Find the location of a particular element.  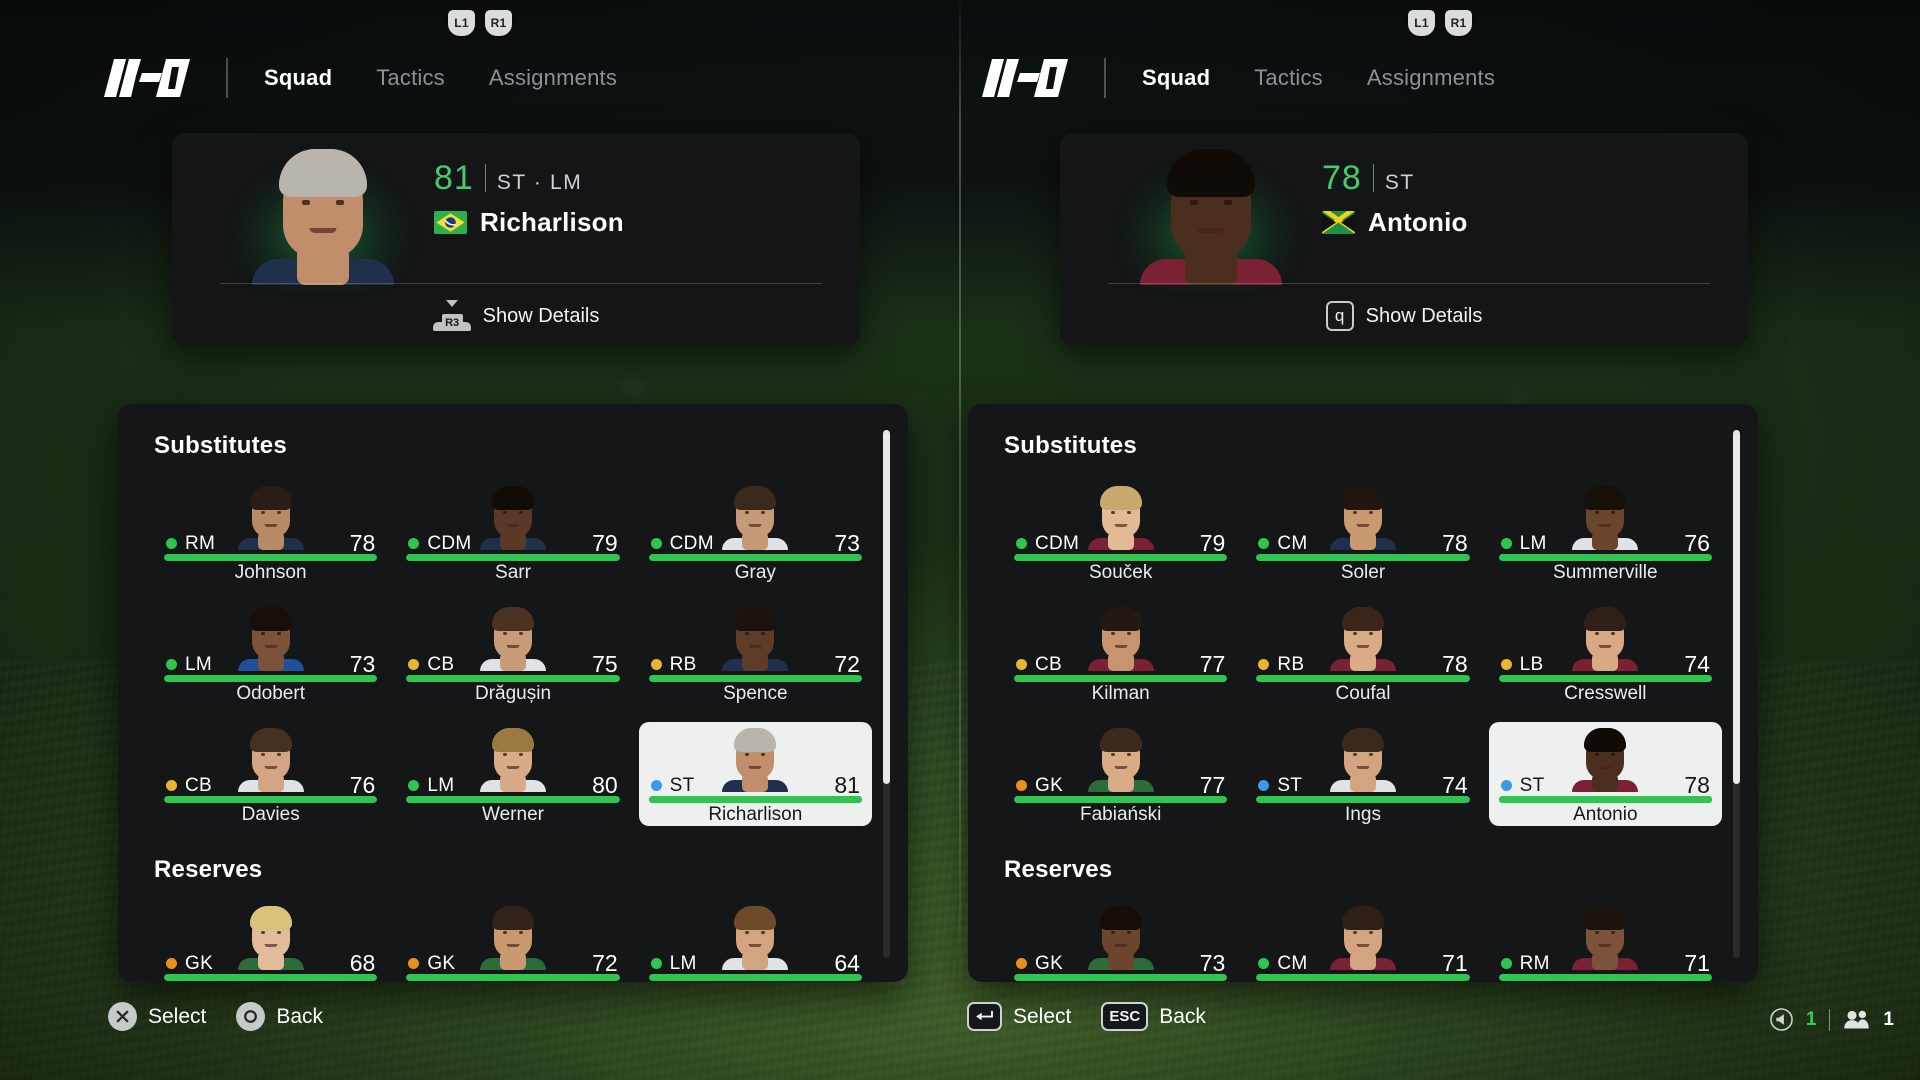

hint-back: Back is located at coordinates (279, 1016).